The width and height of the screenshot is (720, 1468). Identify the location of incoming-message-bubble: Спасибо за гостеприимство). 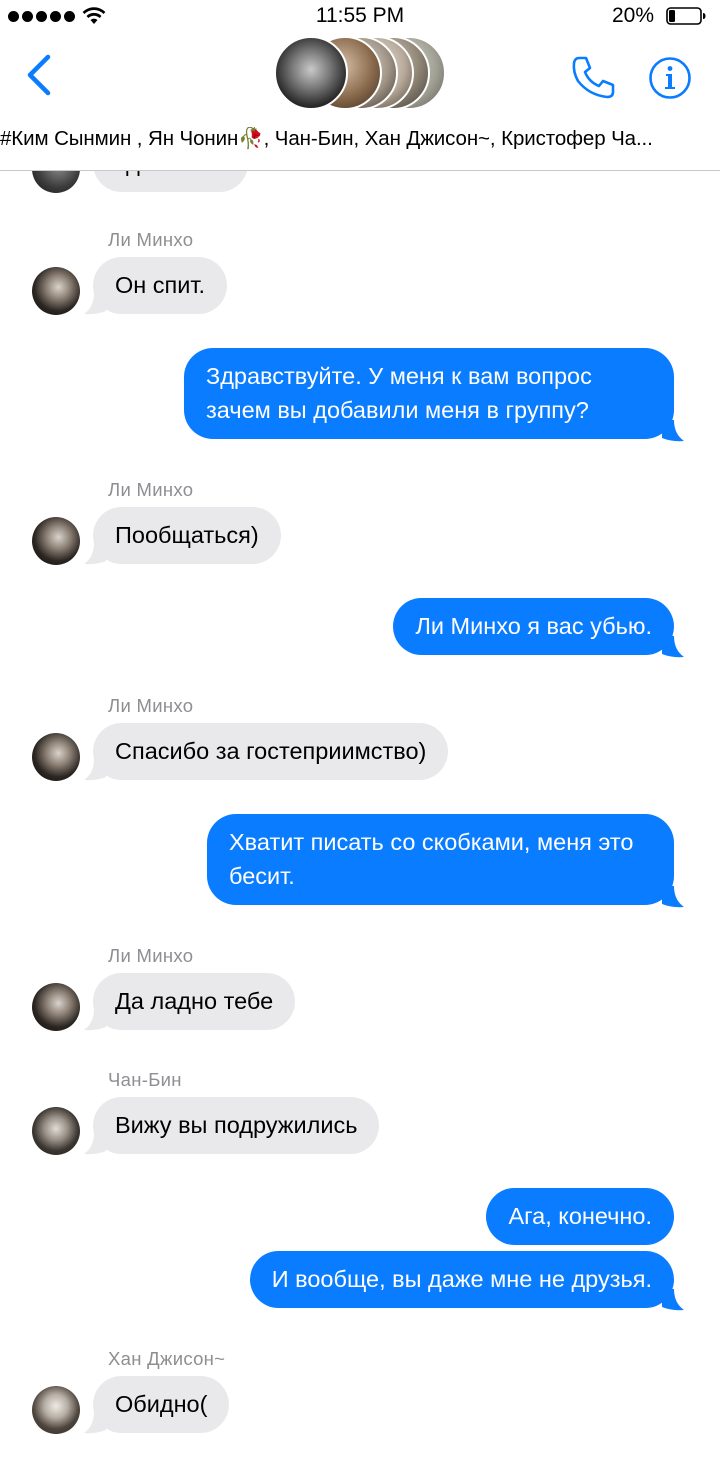
(271, 751).